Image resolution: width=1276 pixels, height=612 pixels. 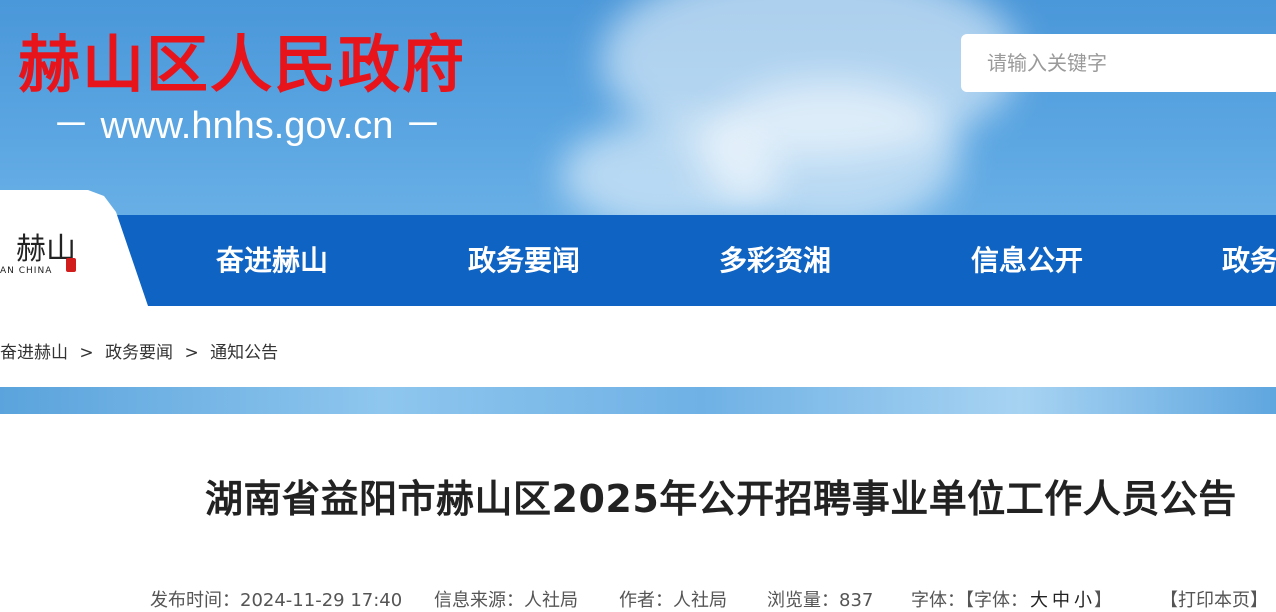 I want to click on meta-source: 信息来源：人社局, so click(x=506, y=599).